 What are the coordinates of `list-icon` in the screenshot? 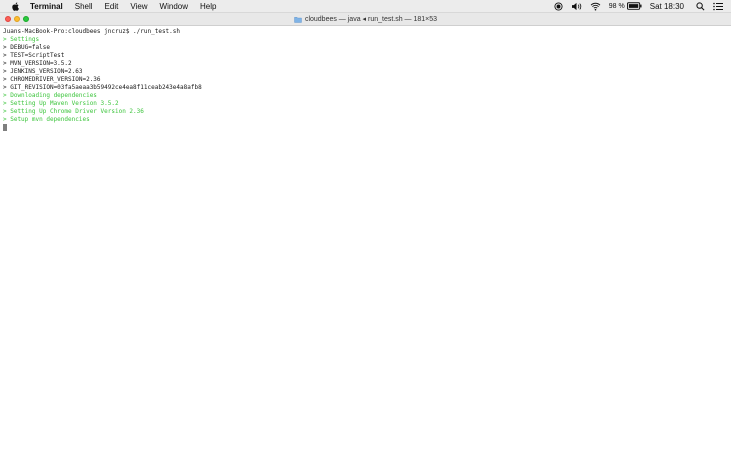 It's located at (718, 6).